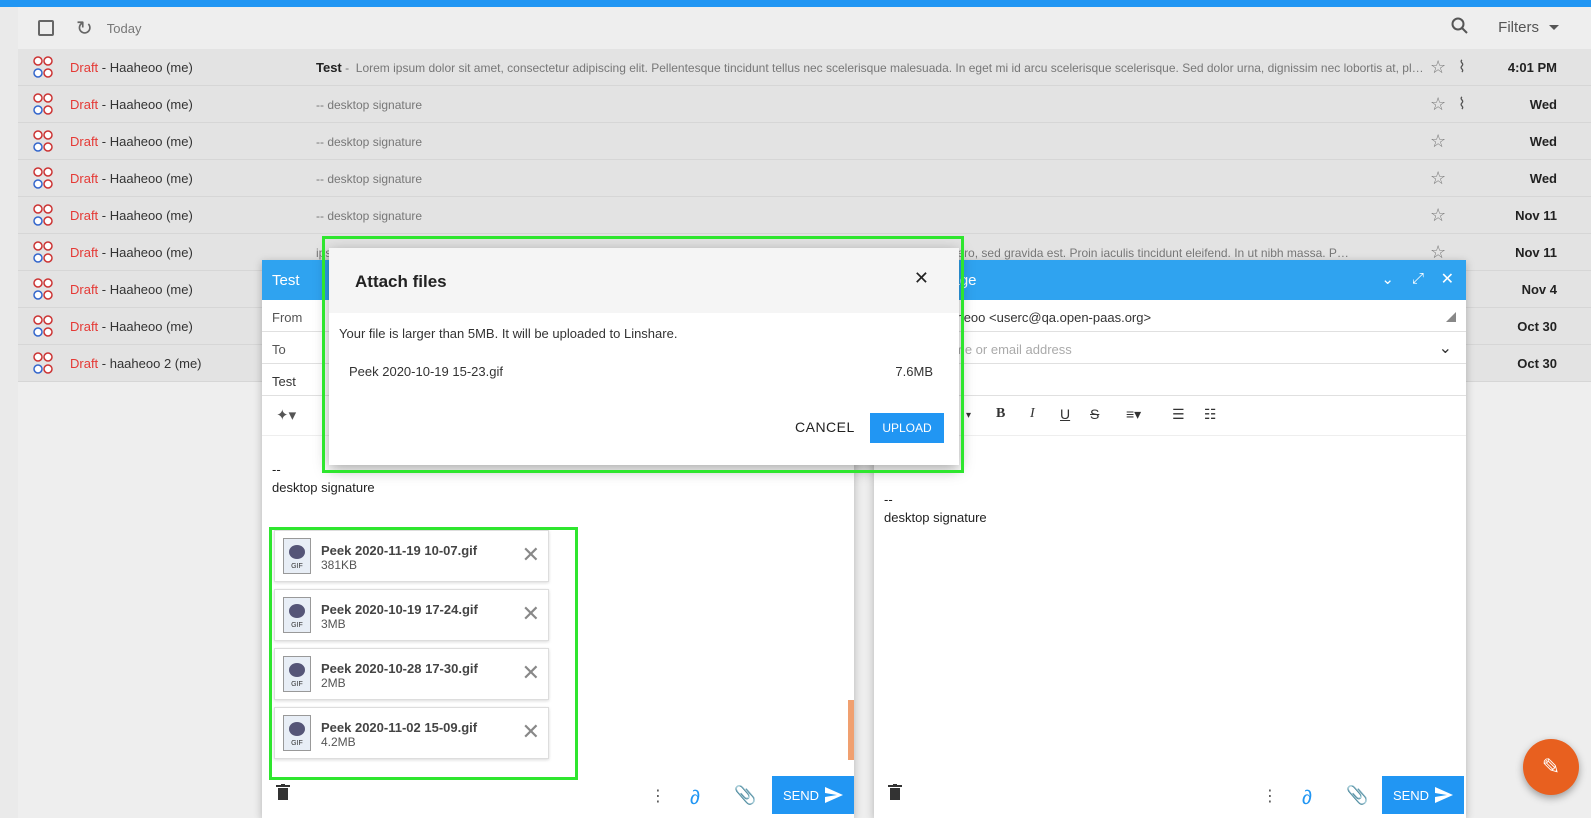  I want to click on cancel-button: CANCEL, so click(825, 427).